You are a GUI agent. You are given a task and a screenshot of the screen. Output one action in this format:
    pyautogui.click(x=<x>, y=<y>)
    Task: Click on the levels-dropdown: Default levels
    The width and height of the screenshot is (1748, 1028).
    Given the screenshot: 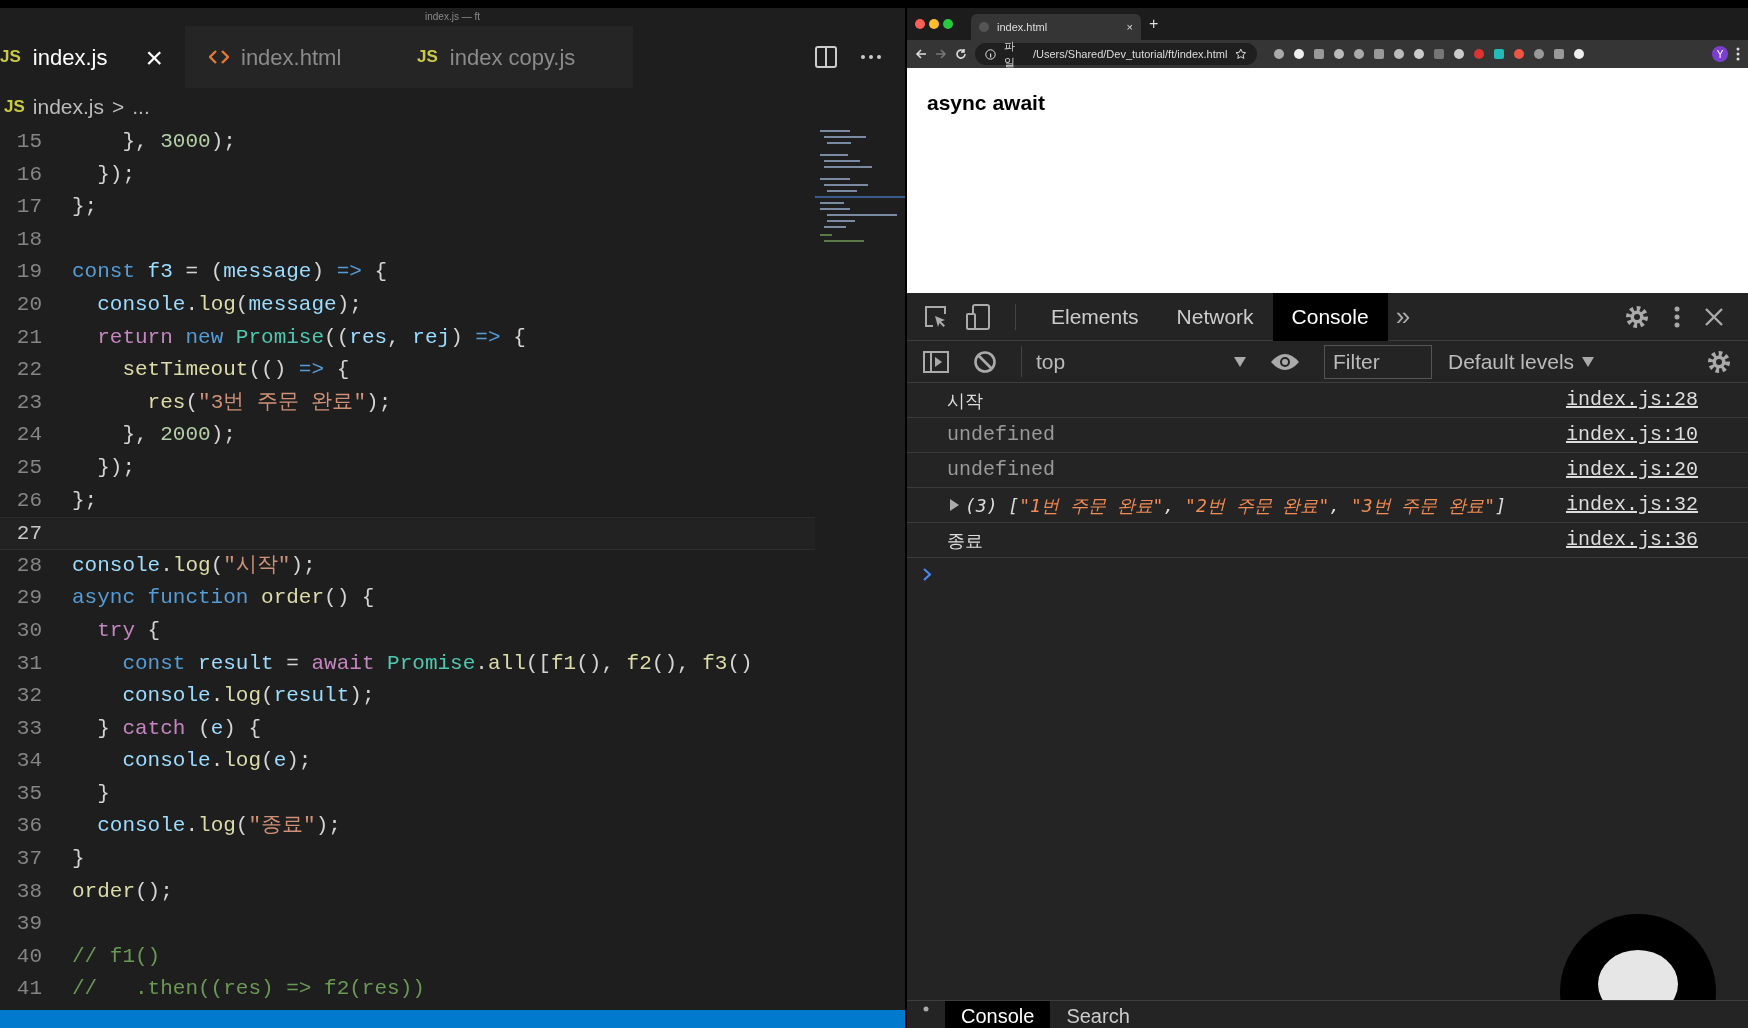 What is the action you would take?
    pyautogui.click(x=1521, y=361)
    